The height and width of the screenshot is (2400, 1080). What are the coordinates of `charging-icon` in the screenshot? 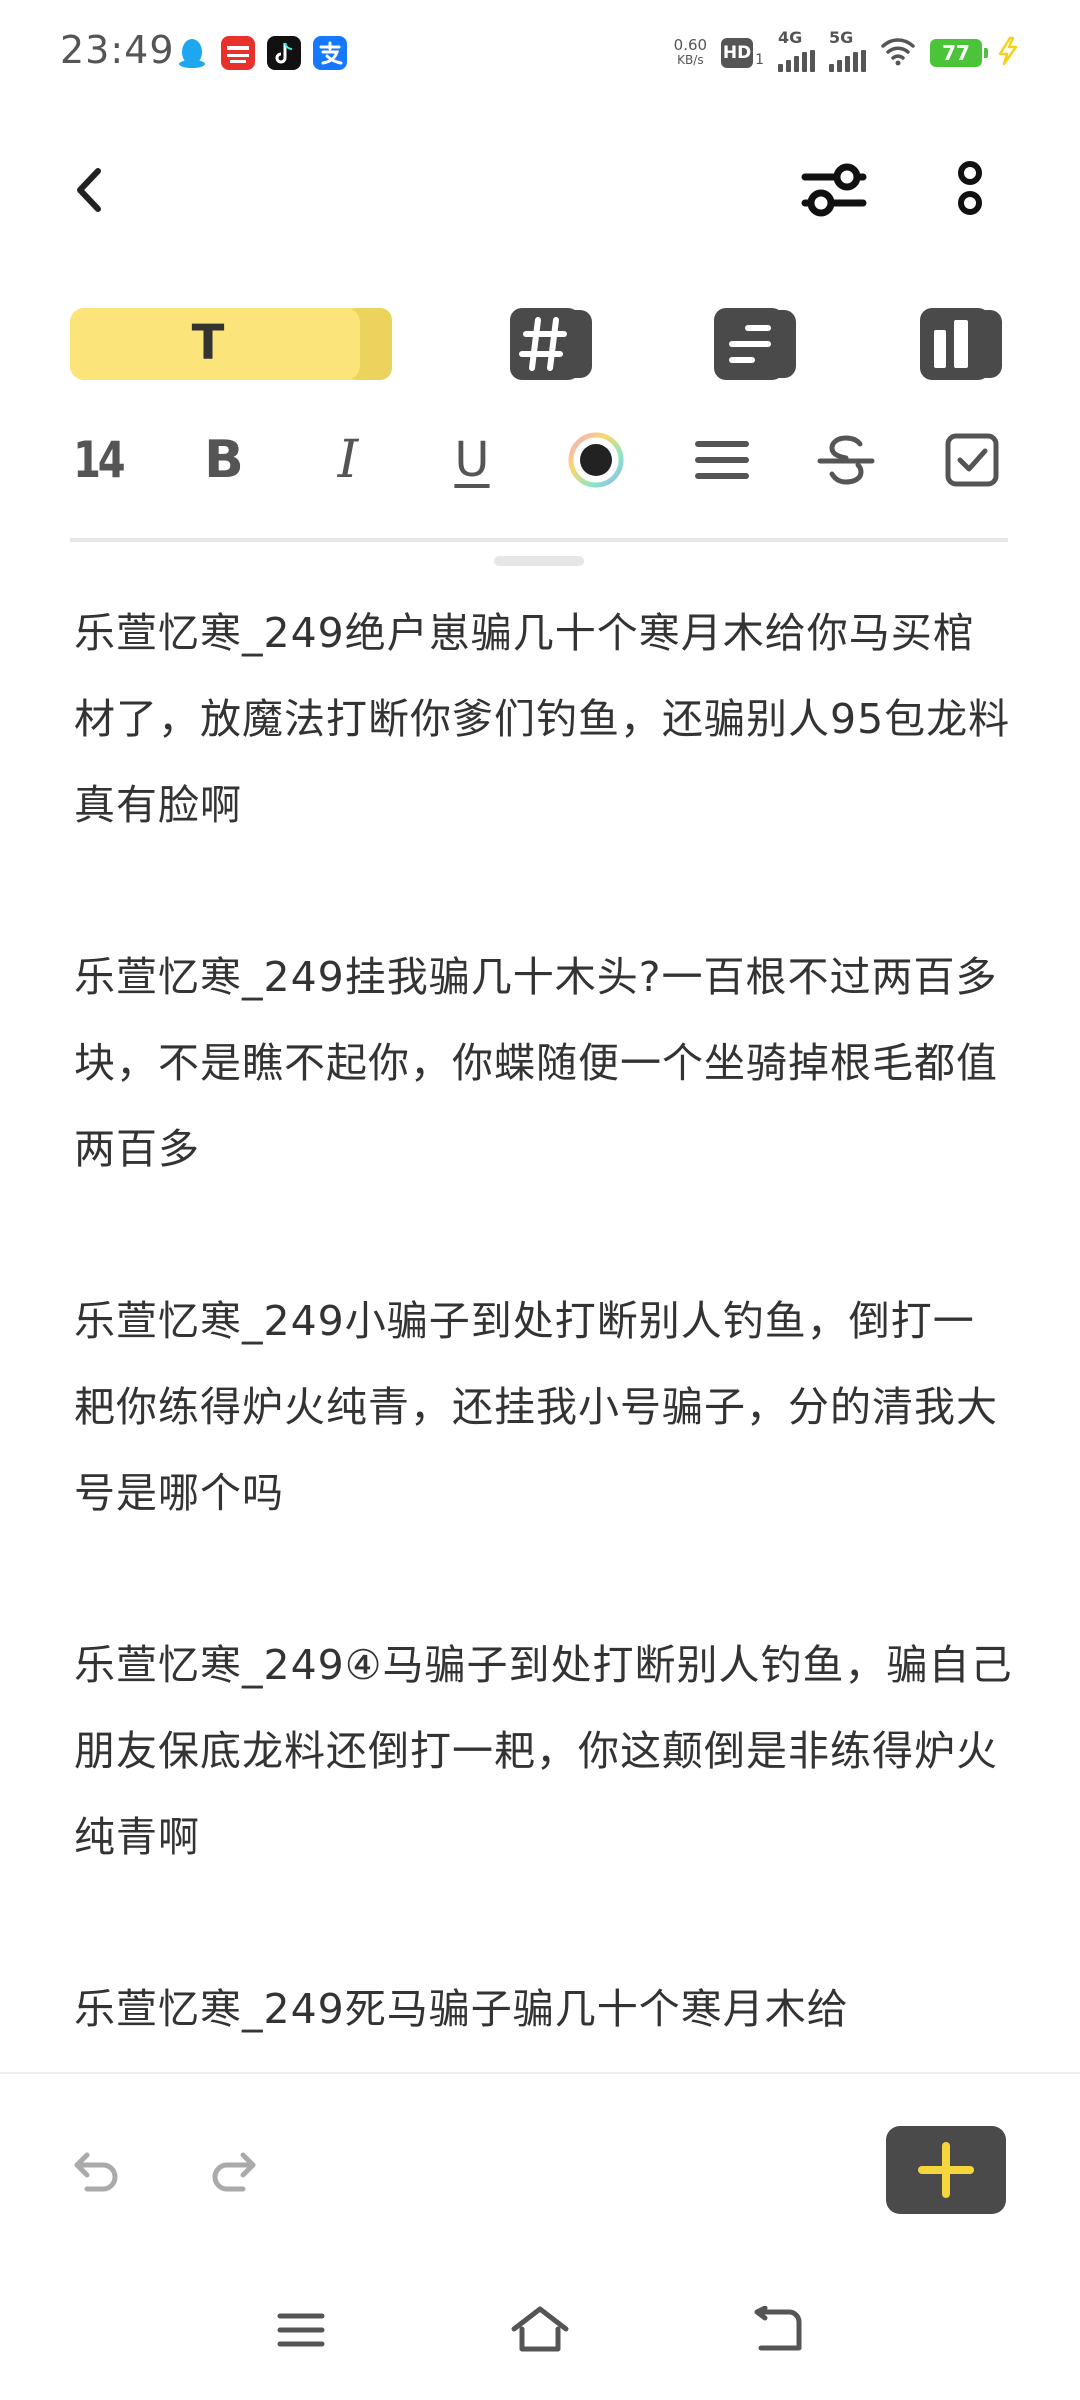 It's located at (1008, 53).